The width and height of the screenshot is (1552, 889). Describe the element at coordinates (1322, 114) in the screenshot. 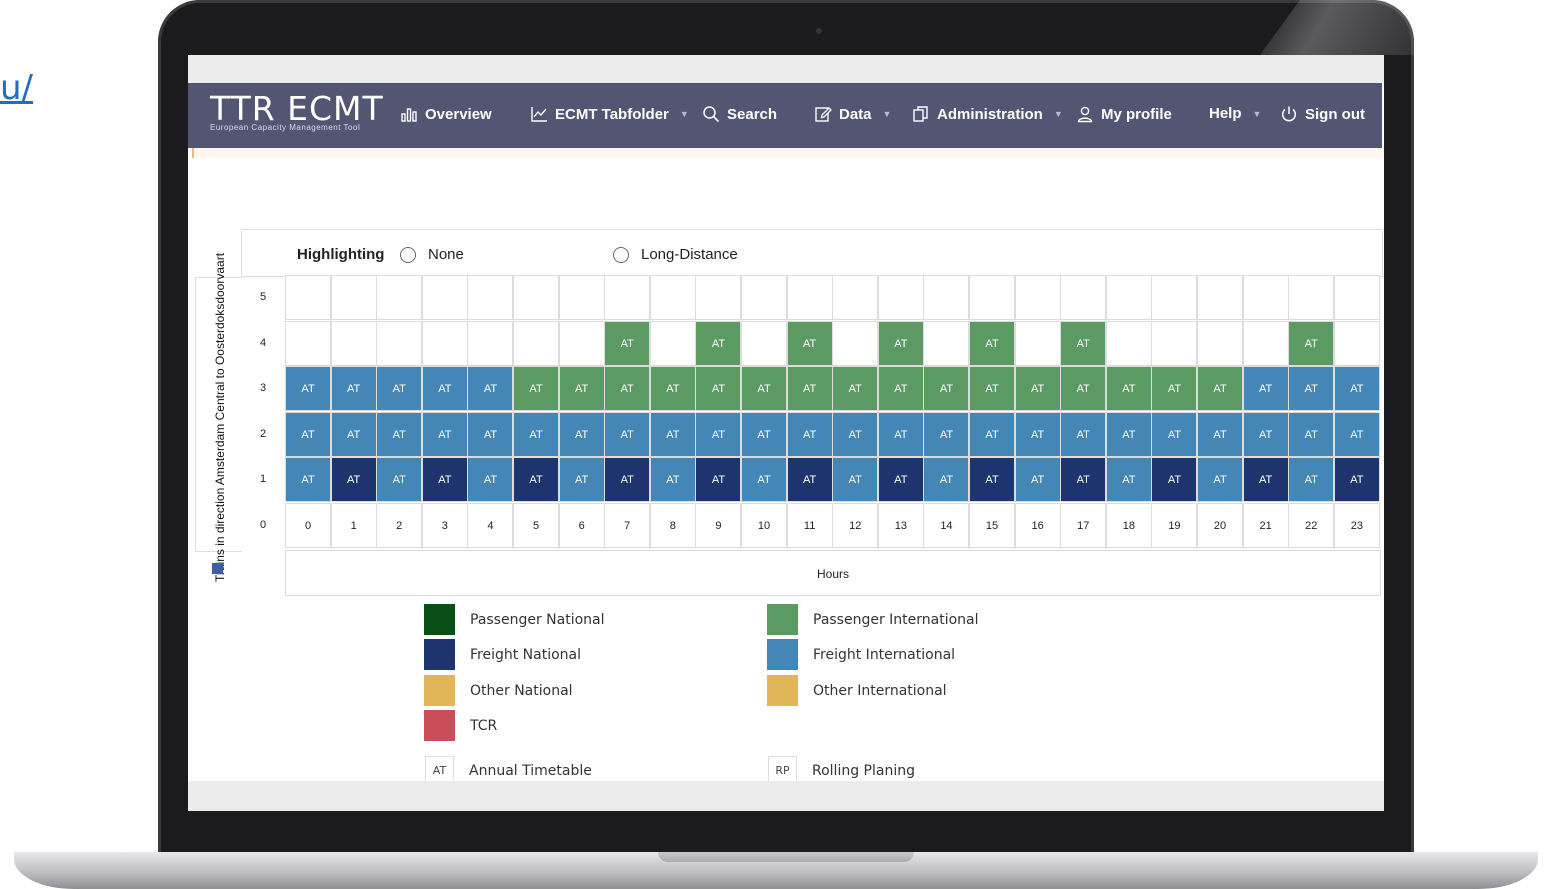

I see `nav-sign-out: Sign out` at that location.